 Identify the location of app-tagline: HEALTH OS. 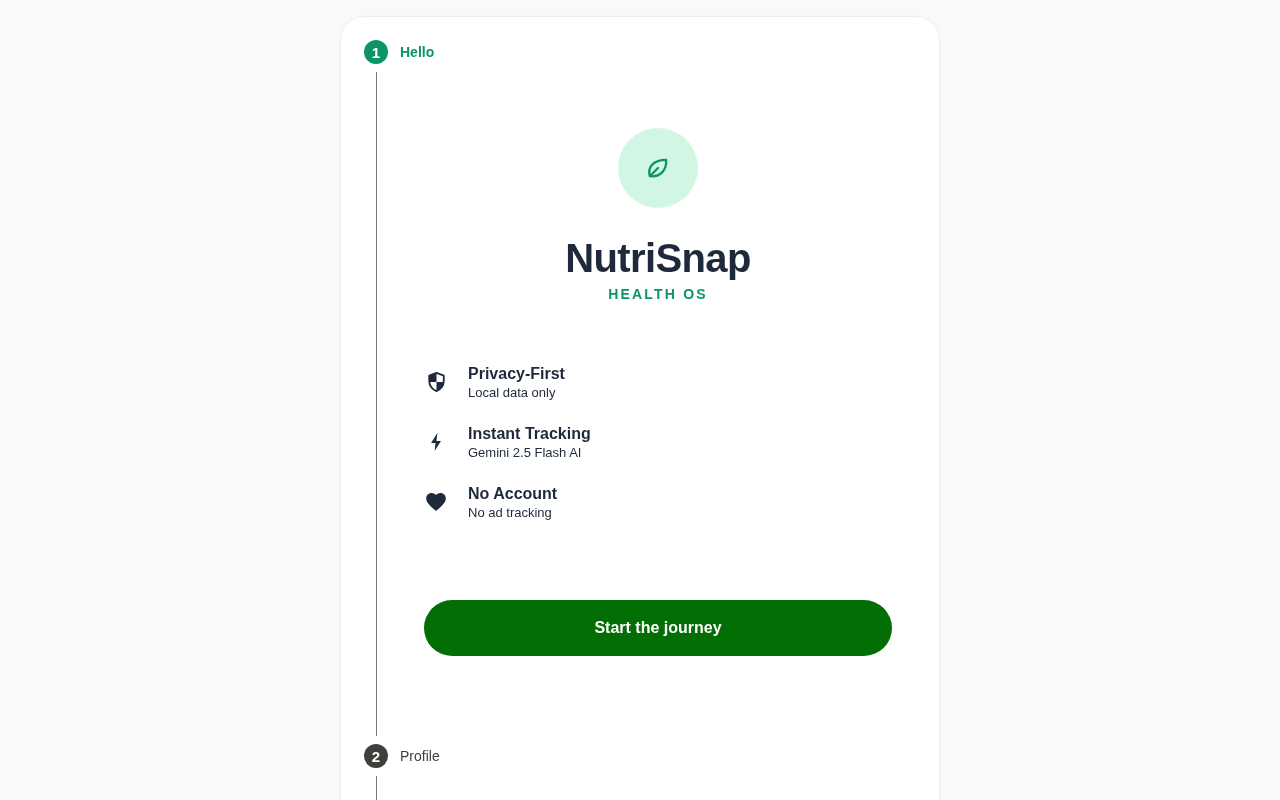
(658, 294).